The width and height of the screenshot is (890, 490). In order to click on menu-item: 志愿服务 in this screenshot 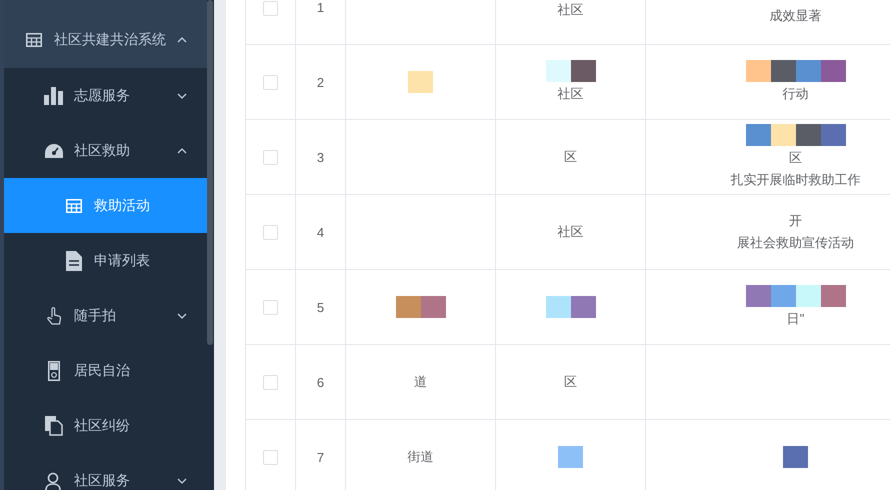, I will do `click(105, 95)`.